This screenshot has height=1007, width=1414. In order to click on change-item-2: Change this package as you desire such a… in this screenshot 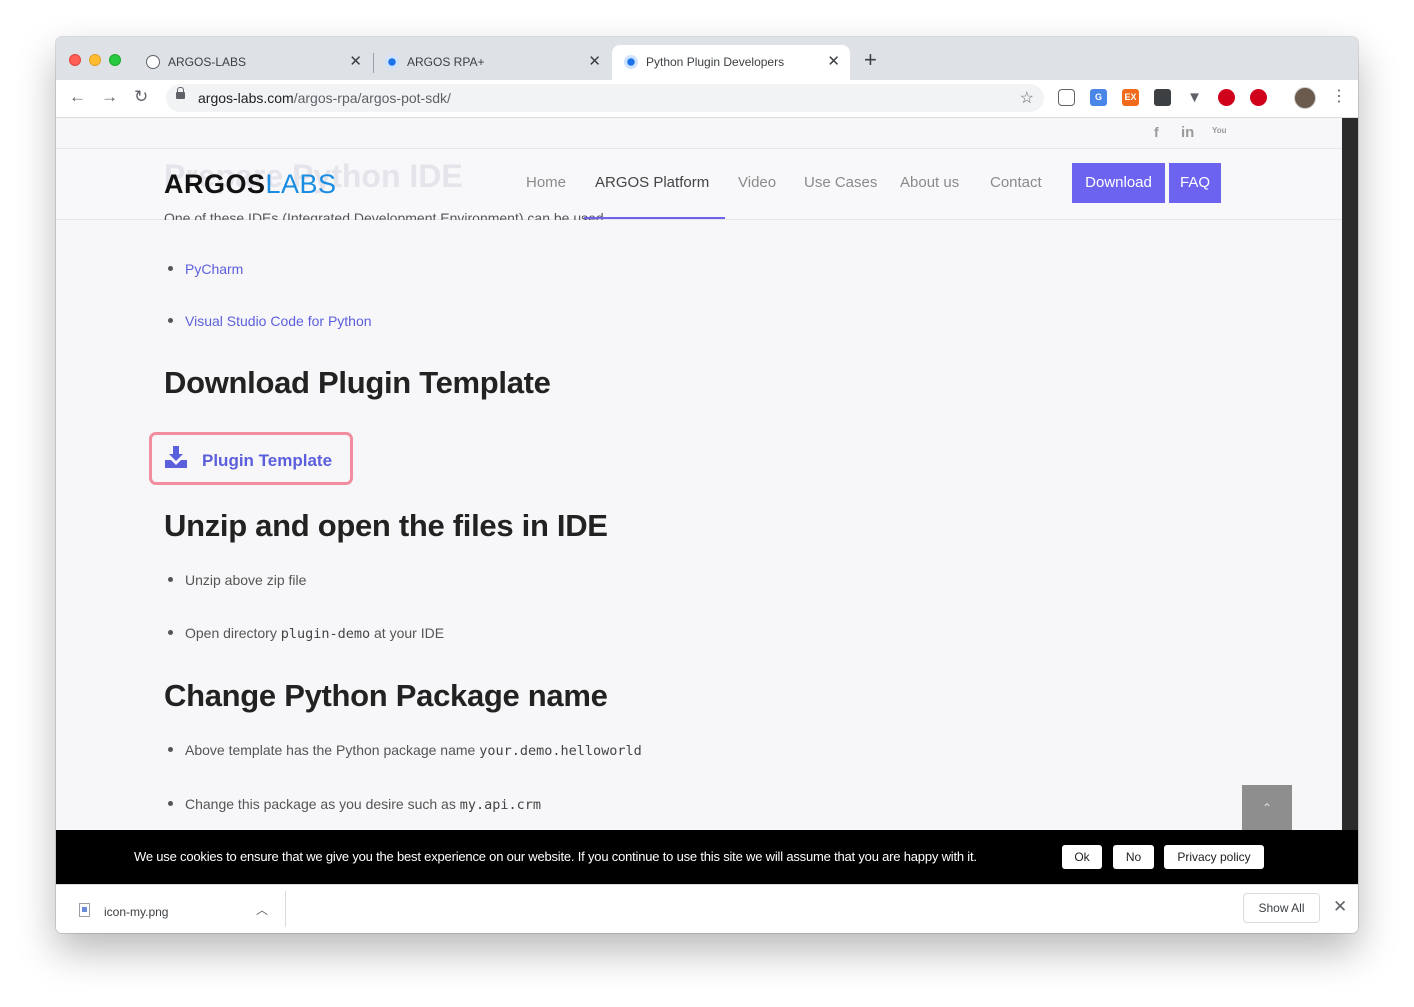, I will do `click(363, 804)`.